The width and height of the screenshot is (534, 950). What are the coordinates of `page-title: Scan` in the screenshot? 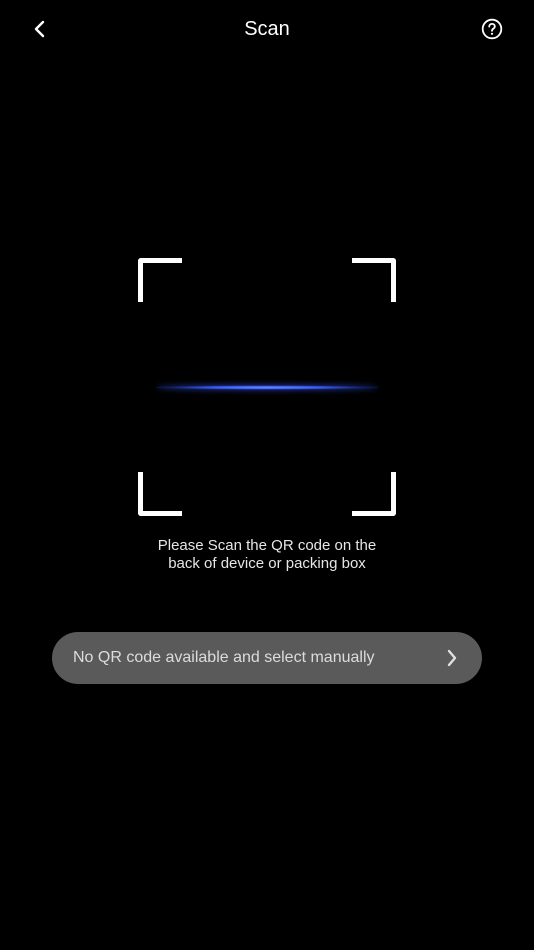 It's located at (267, 29).